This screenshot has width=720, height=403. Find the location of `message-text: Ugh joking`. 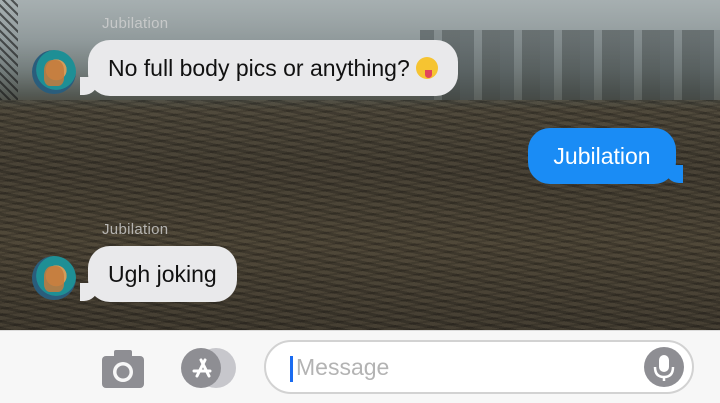

message-text: Ugh joking is located at coordinates (162, 274).